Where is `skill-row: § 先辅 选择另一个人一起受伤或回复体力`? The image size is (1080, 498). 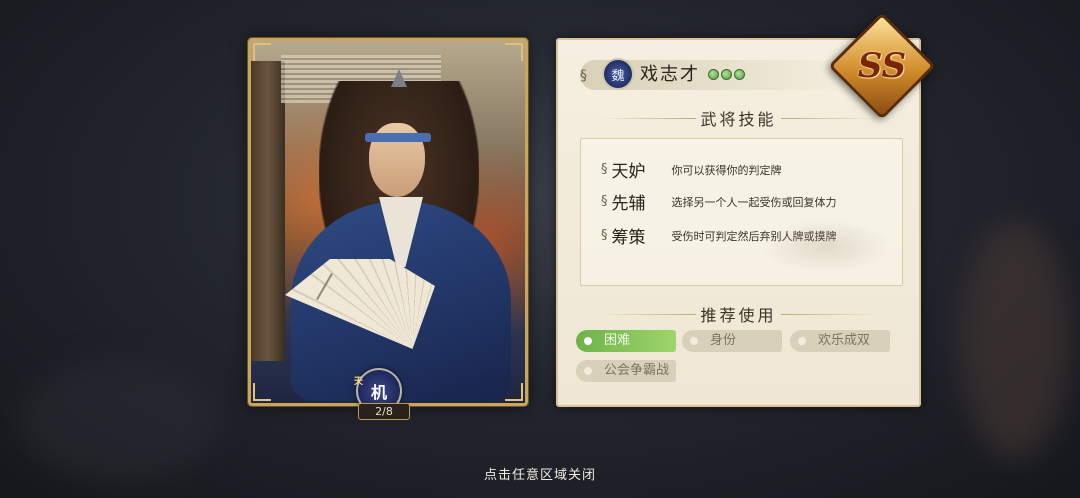 skill-row: § 先辅 选择另一个人一起受伤或回复体力 is located at coordinates (719, 201).